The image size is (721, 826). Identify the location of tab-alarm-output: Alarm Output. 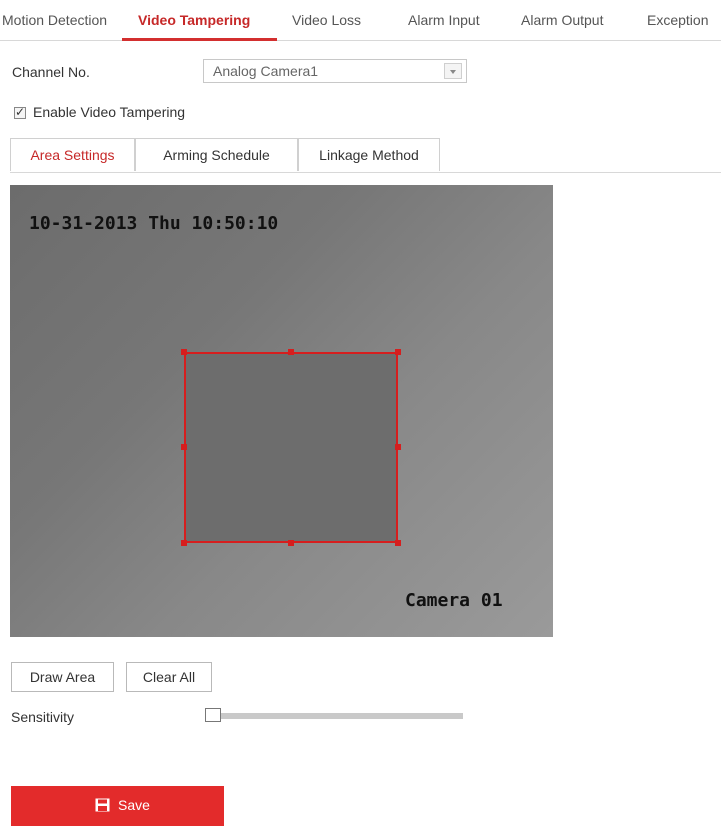
(562, 20).